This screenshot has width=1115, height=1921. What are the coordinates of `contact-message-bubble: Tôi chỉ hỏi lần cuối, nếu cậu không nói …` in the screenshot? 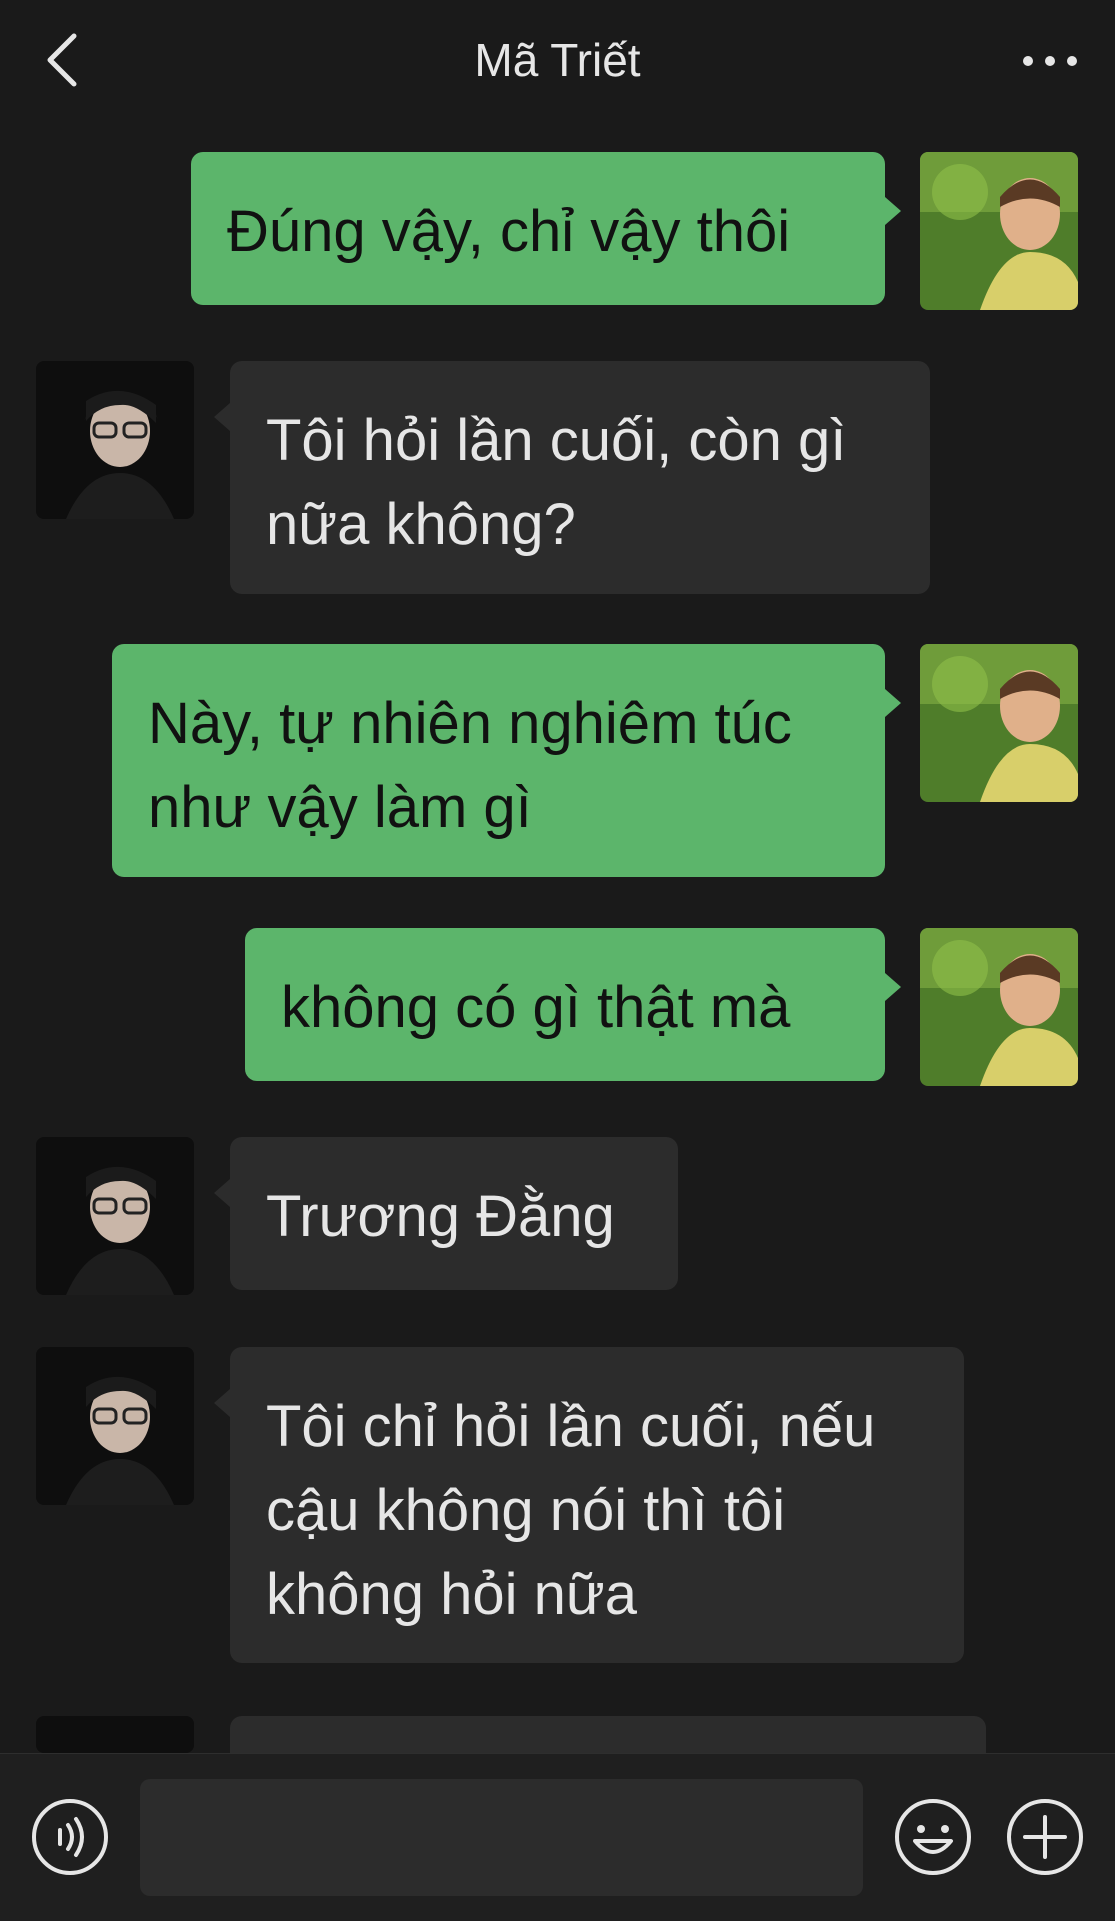 It's located at (597, 1505).